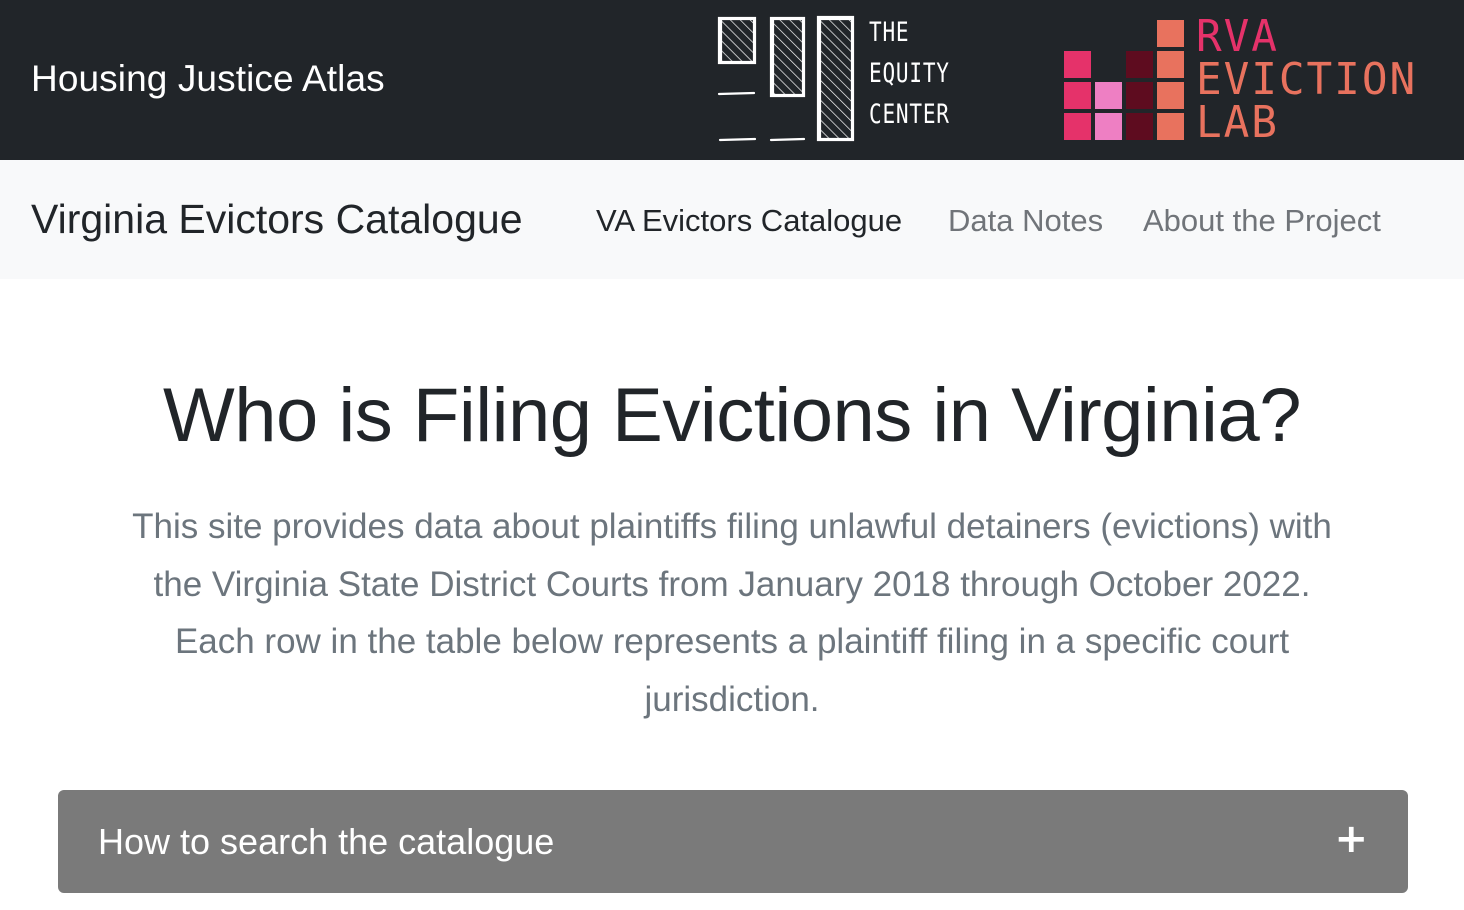 The image size is (1464, 910). I want to click on nav-link-va-evictors-catalogue: VA Evictors Catalogue, so click(749, 221).